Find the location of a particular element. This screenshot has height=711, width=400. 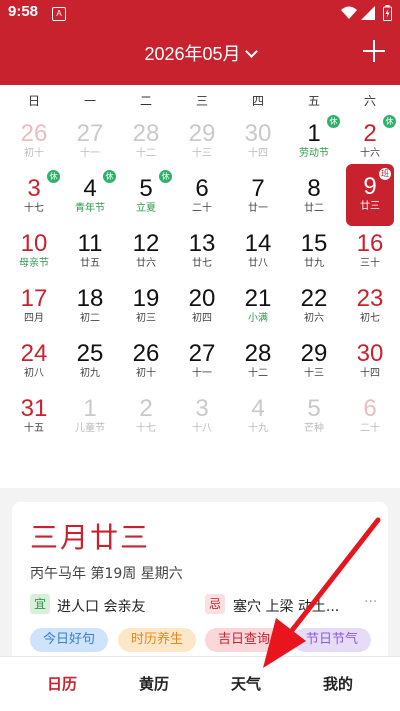

calendar-day: 17 四月 is located at coordinates (34, 305).